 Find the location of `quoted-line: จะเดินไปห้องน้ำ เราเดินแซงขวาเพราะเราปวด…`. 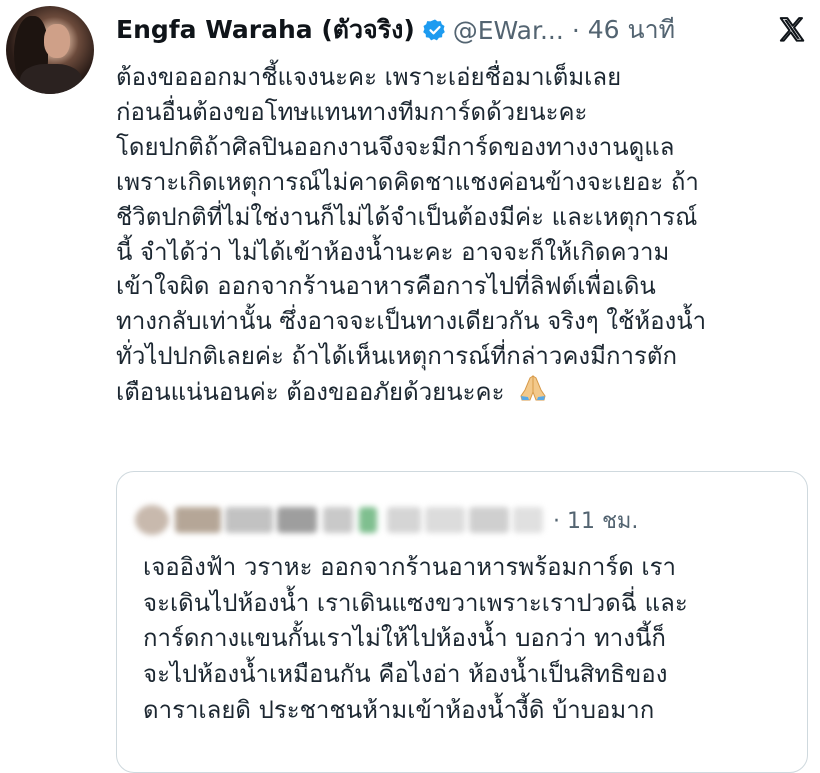

quoted-line: จะเดินไปห้องน้ำ เราเดินแซงขวาเพราะเราปวด… is located at coordinates (415, 602).